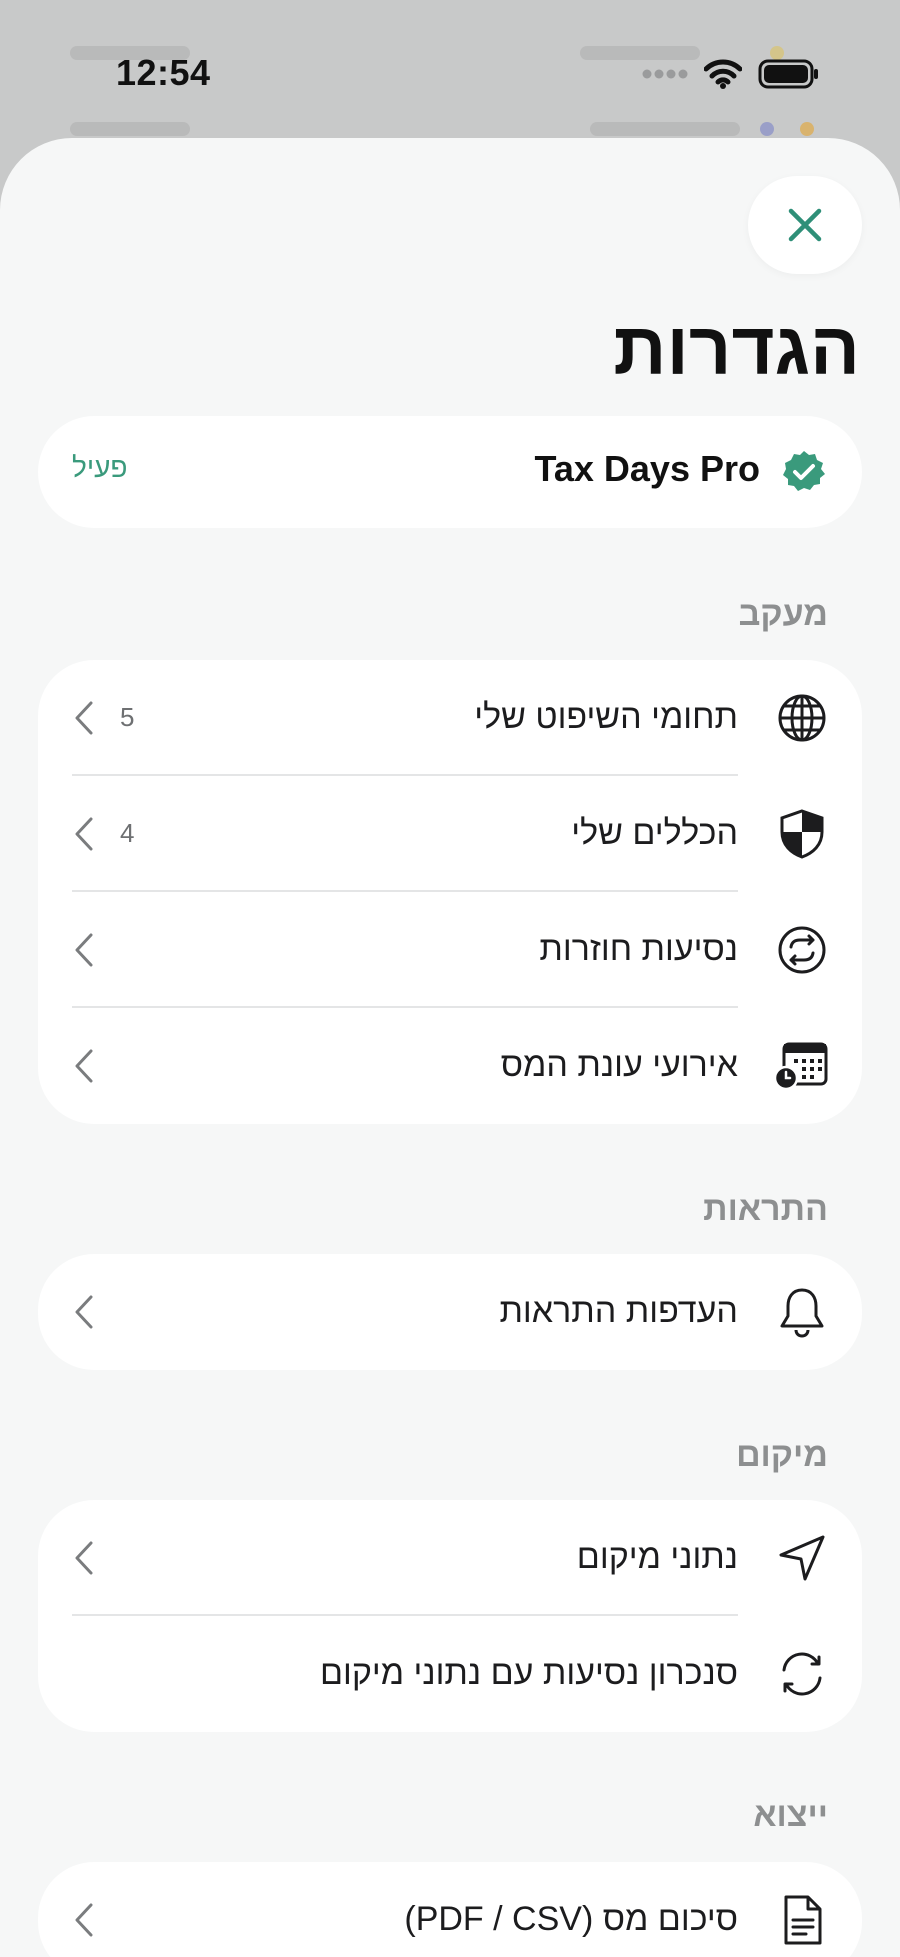  What do you see at coordinates (528, 1673) in the screenshot?
I see `row-label: סנכרון נסיעות עם נתוני מיקום` at bounding box center [528, 1673].